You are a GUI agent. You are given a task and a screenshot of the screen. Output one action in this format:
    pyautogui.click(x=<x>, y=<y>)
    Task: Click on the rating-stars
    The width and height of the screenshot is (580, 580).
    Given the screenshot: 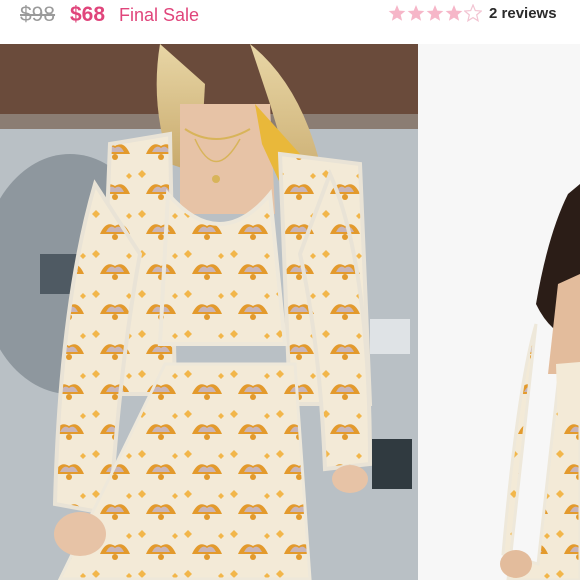 What is the action you would take?
    pyautogui.click(x=435, y=13)
    